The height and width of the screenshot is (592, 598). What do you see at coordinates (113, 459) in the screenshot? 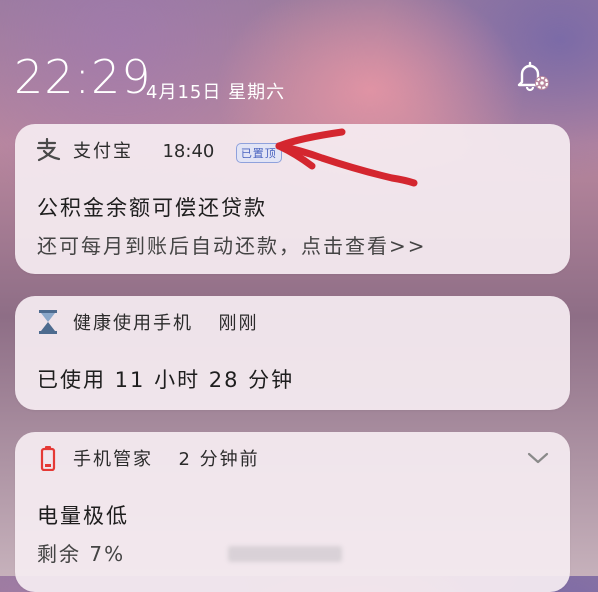
I see `app-name: 手机管家` at bounding box center [113, 459].